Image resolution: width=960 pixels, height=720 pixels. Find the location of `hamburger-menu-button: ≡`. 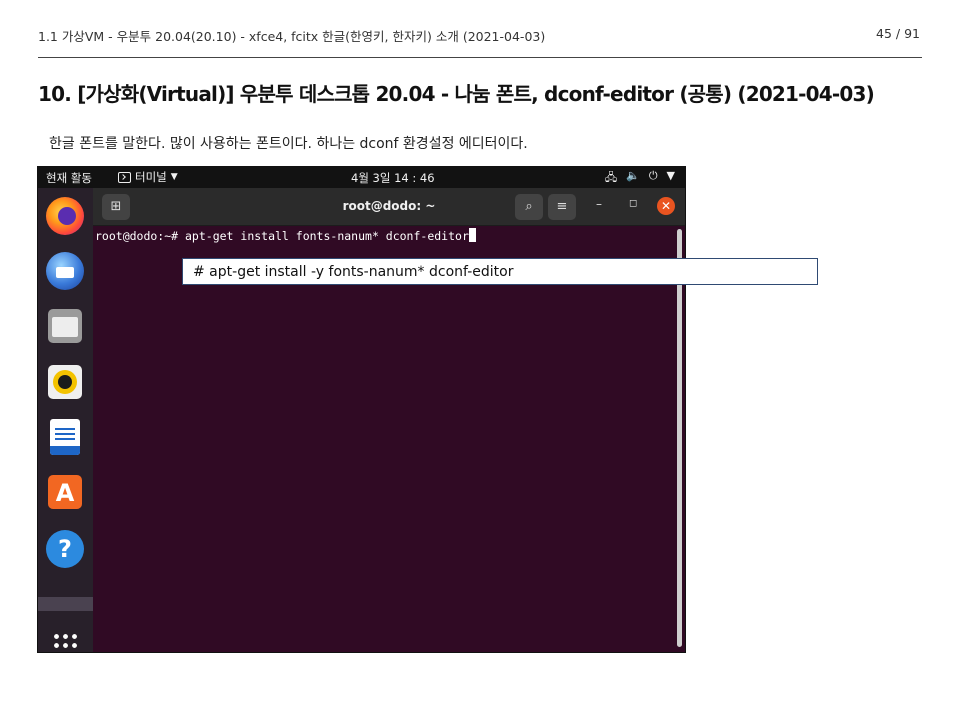

hamburger-menu-button: ≡ is located at coordinates (562, 207).